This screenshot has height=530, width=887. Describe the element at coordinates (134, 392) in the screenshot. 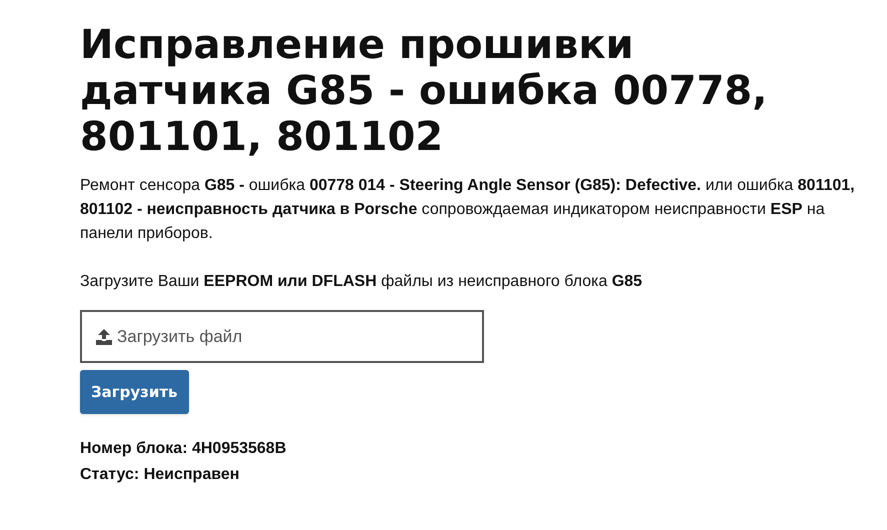

I see `upload-button: Загрузить` at that location.